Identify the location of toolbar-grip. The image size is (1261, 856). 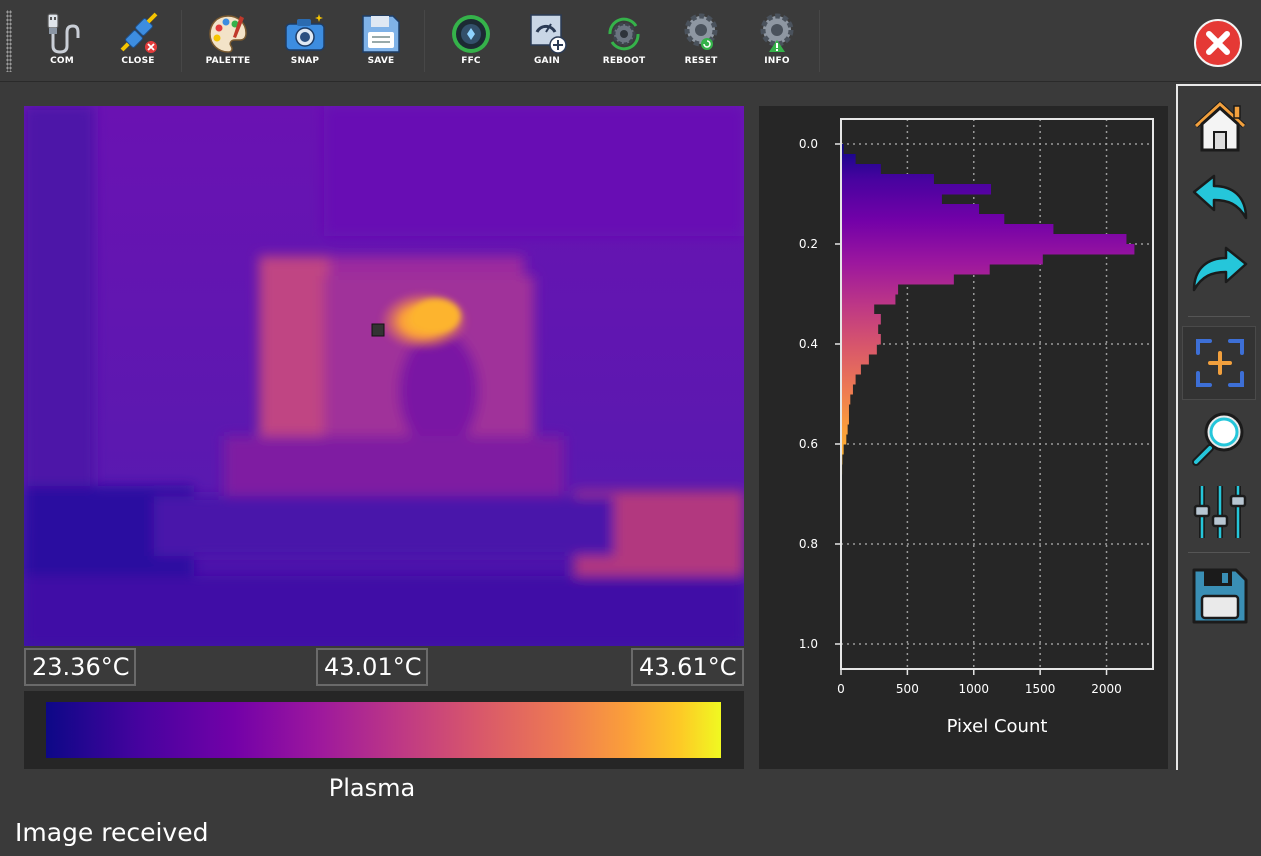
(9, 41).